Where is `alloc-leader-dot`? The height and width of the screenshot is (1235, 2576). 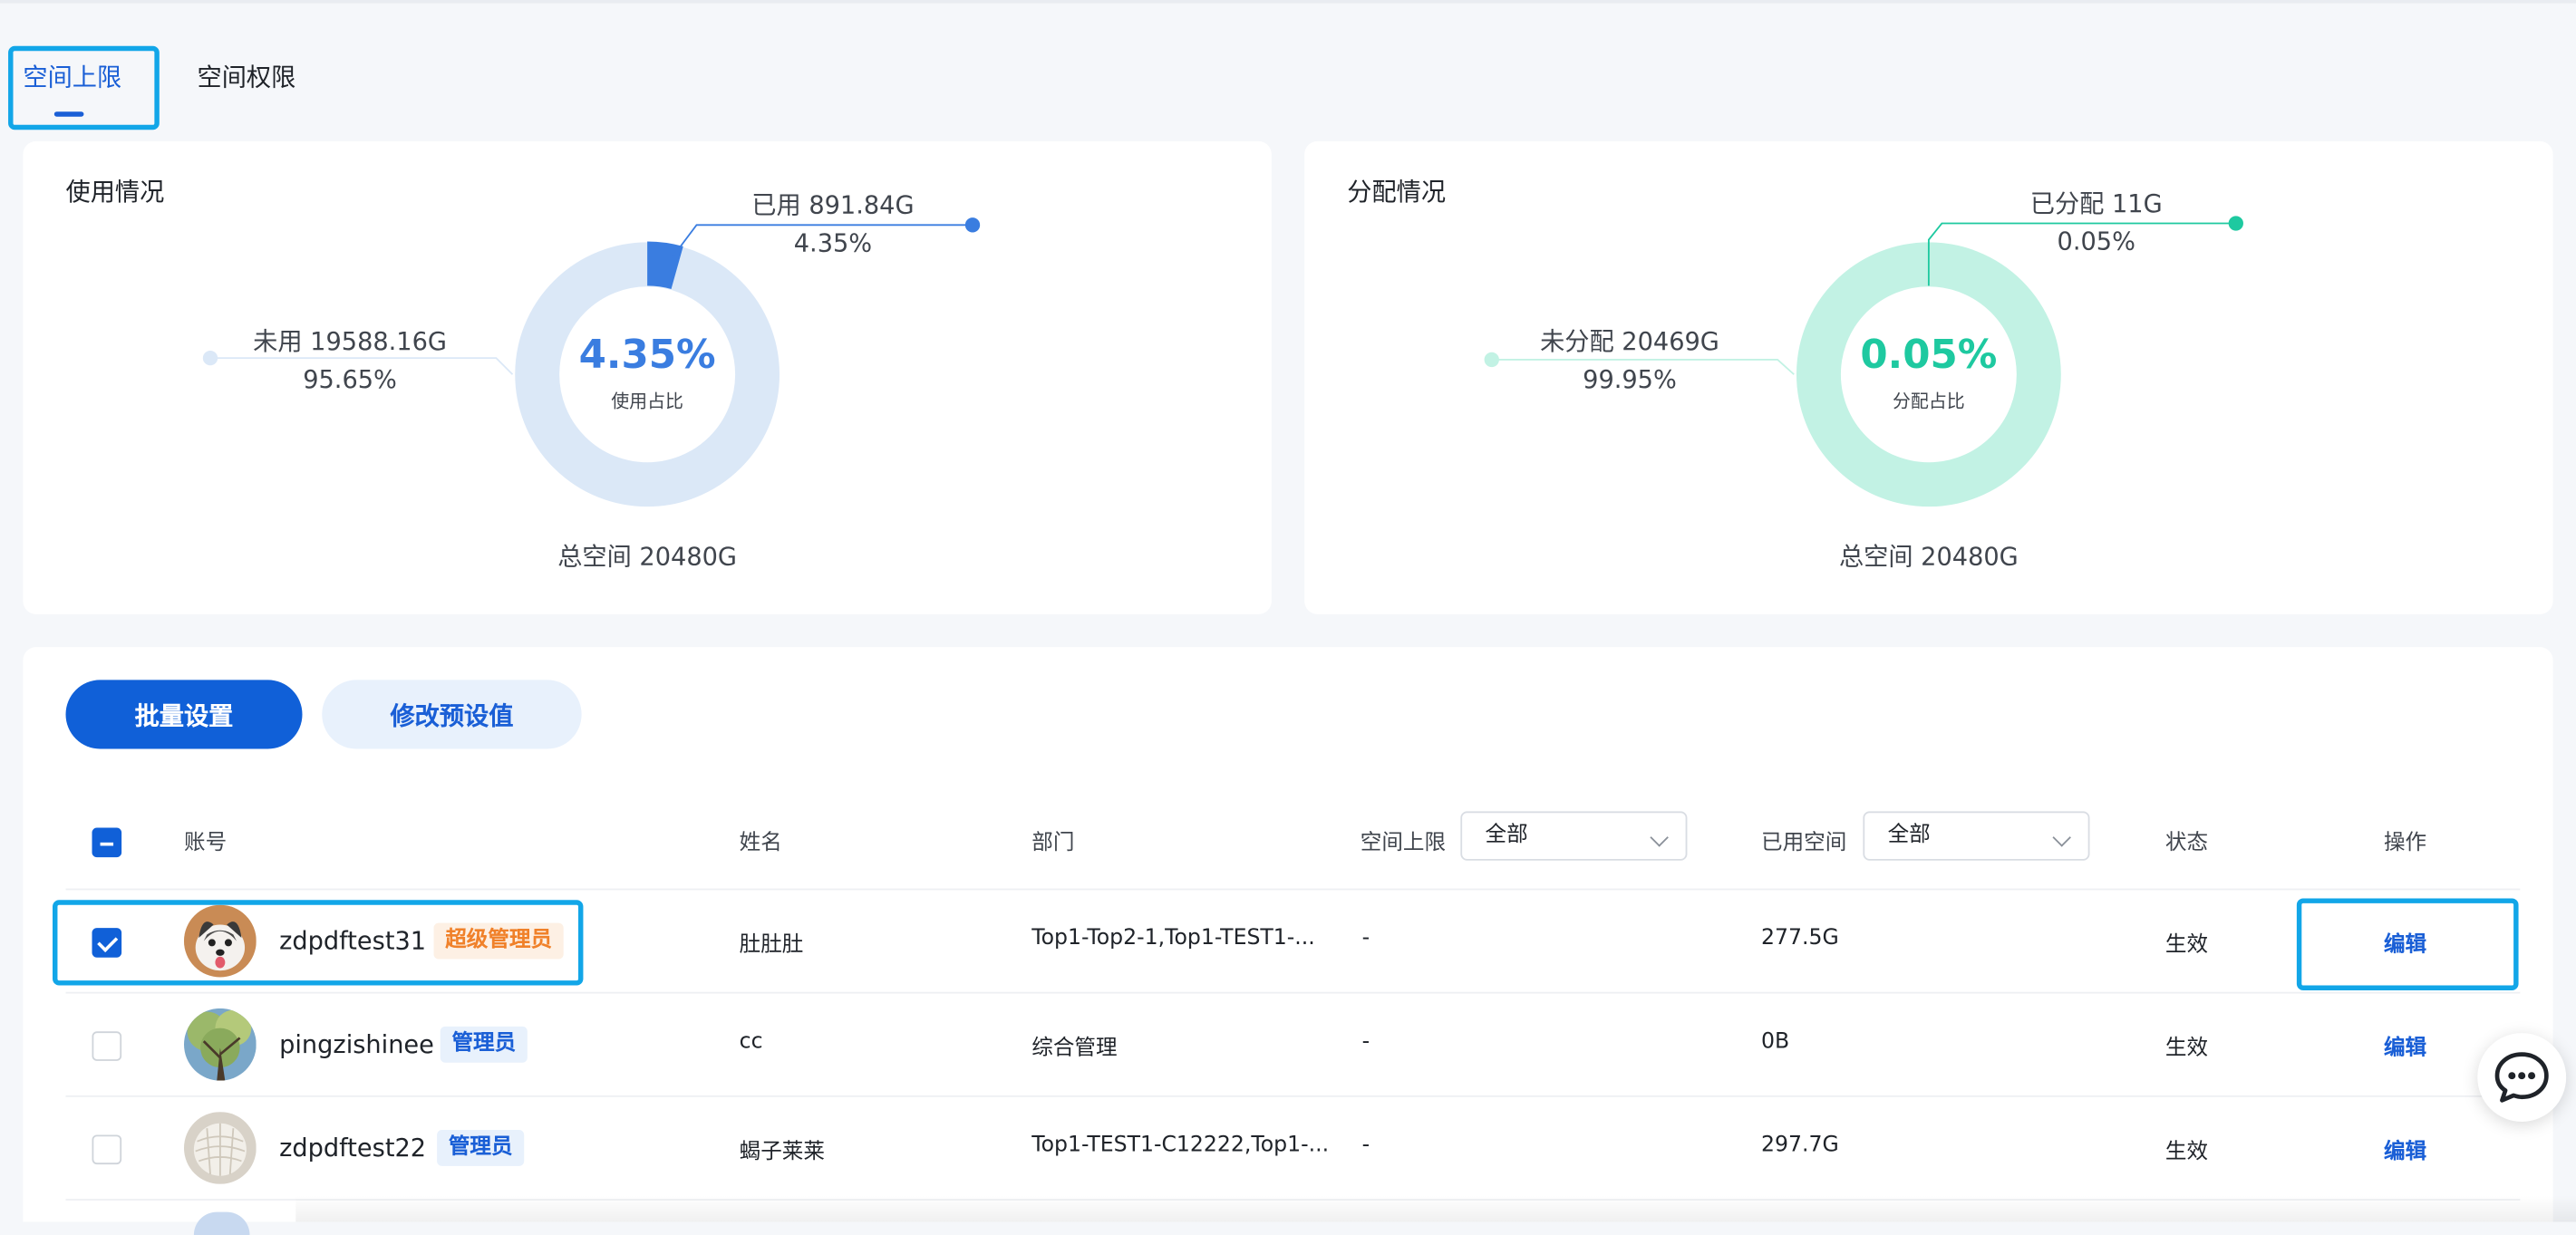
alloc-leader-dot is located at coordinates (2235, 223).